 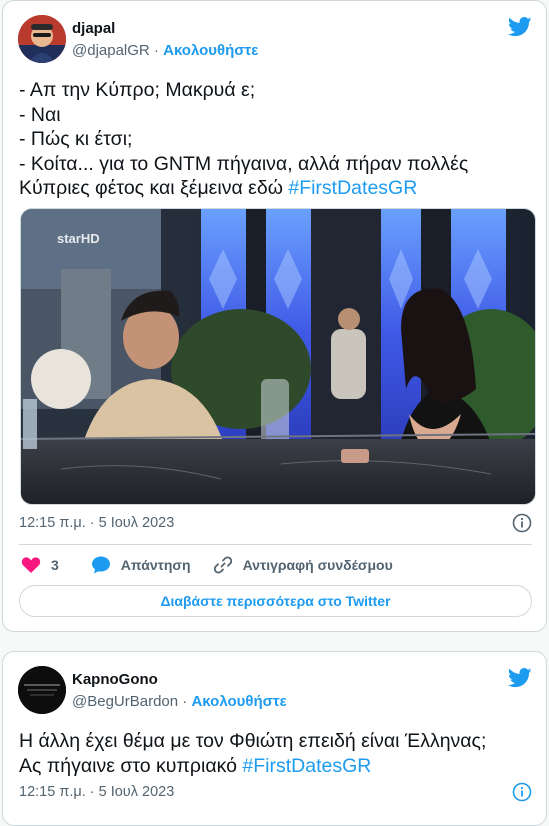 What do you see at coordinates (55, 565) in the screenshot?
I see `like-count: 3` at bounding box center [55, 565].